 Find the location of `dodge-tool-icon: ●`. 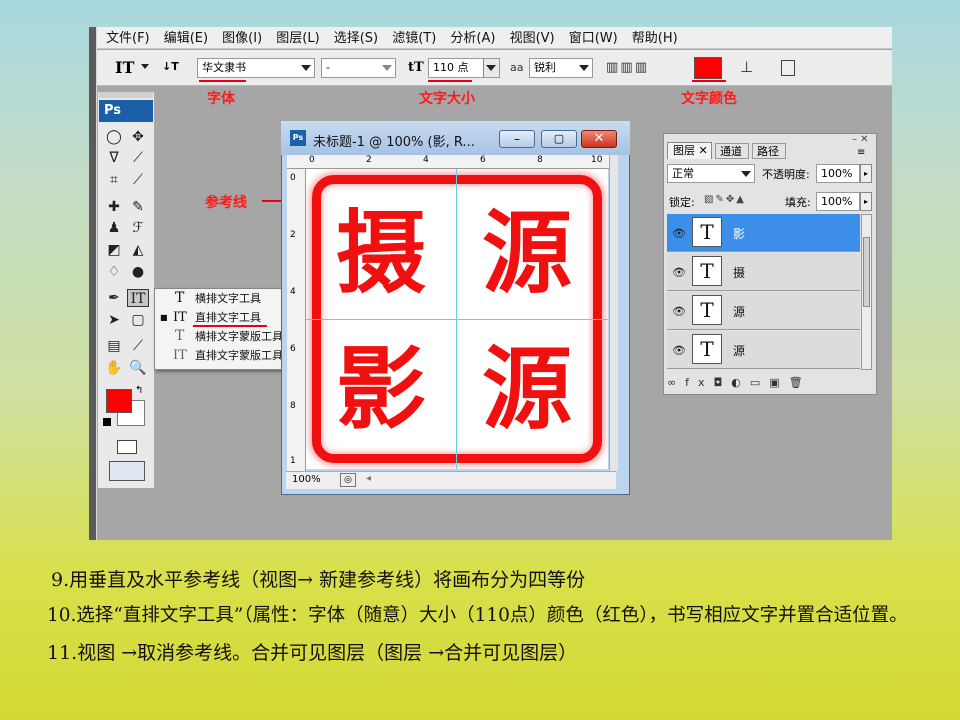

dodge-tool-icon: ● is located at coordinates (138, 272).